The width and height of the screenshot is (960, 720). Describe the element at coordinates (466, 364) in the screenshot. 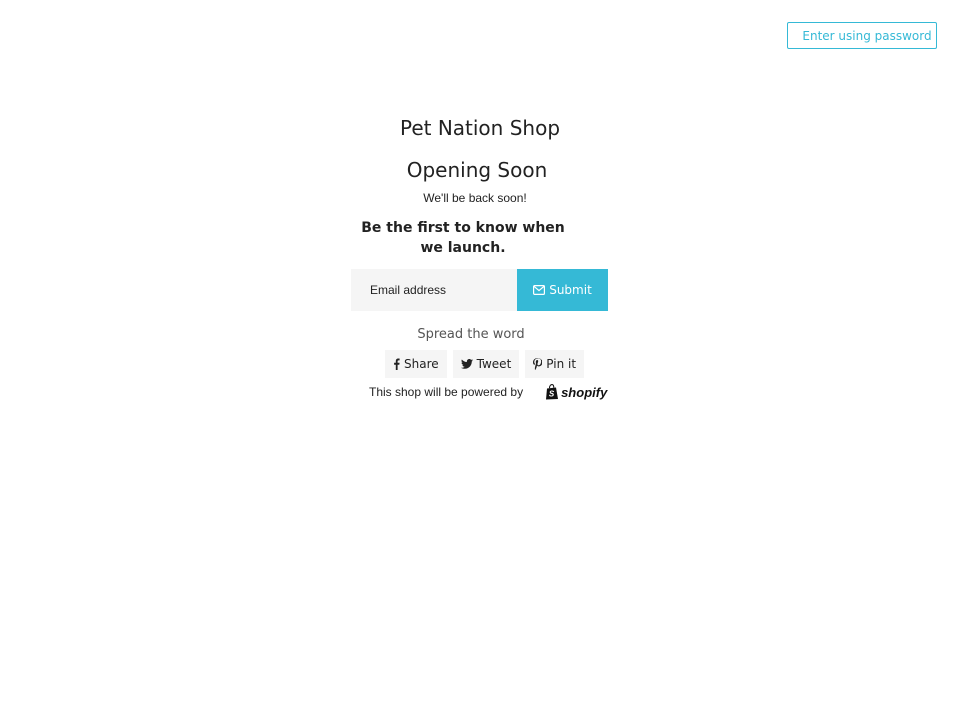

I see `twitter-icon` at that location.